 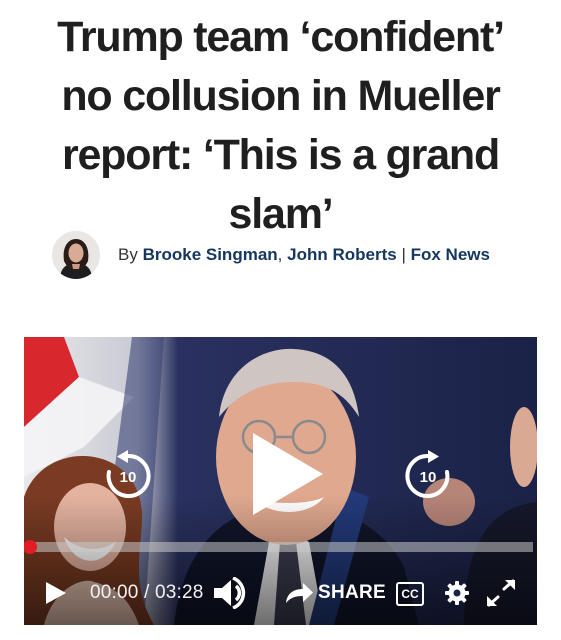 I want to click on skip-forward-10-icon: 10, so click(x=427, y=474).